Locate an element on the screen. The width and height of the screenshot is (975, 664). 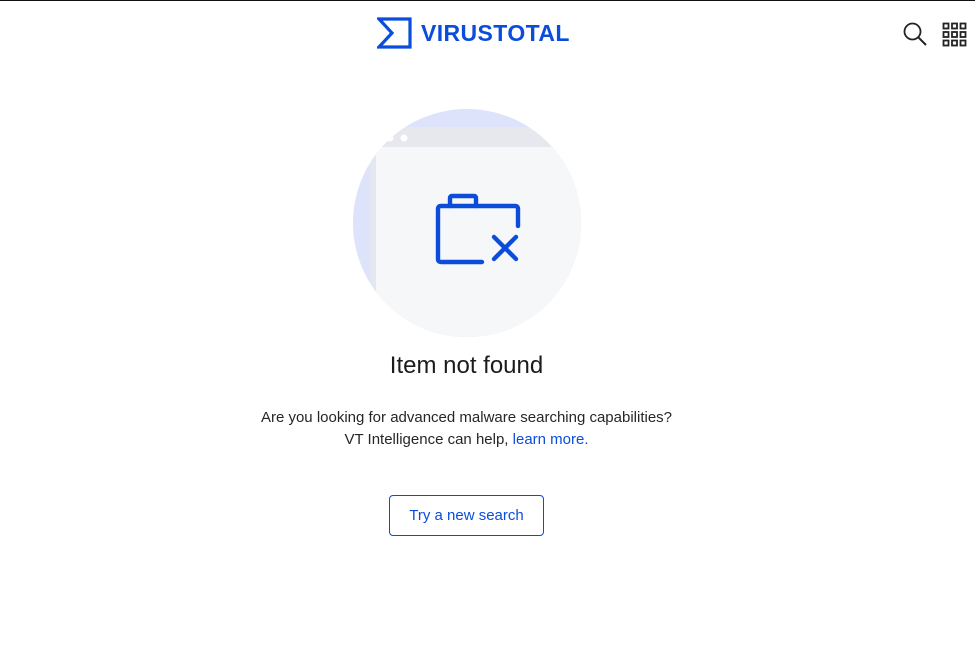
try-new-search-button: Try a new search is located at coordinates (466, 515).